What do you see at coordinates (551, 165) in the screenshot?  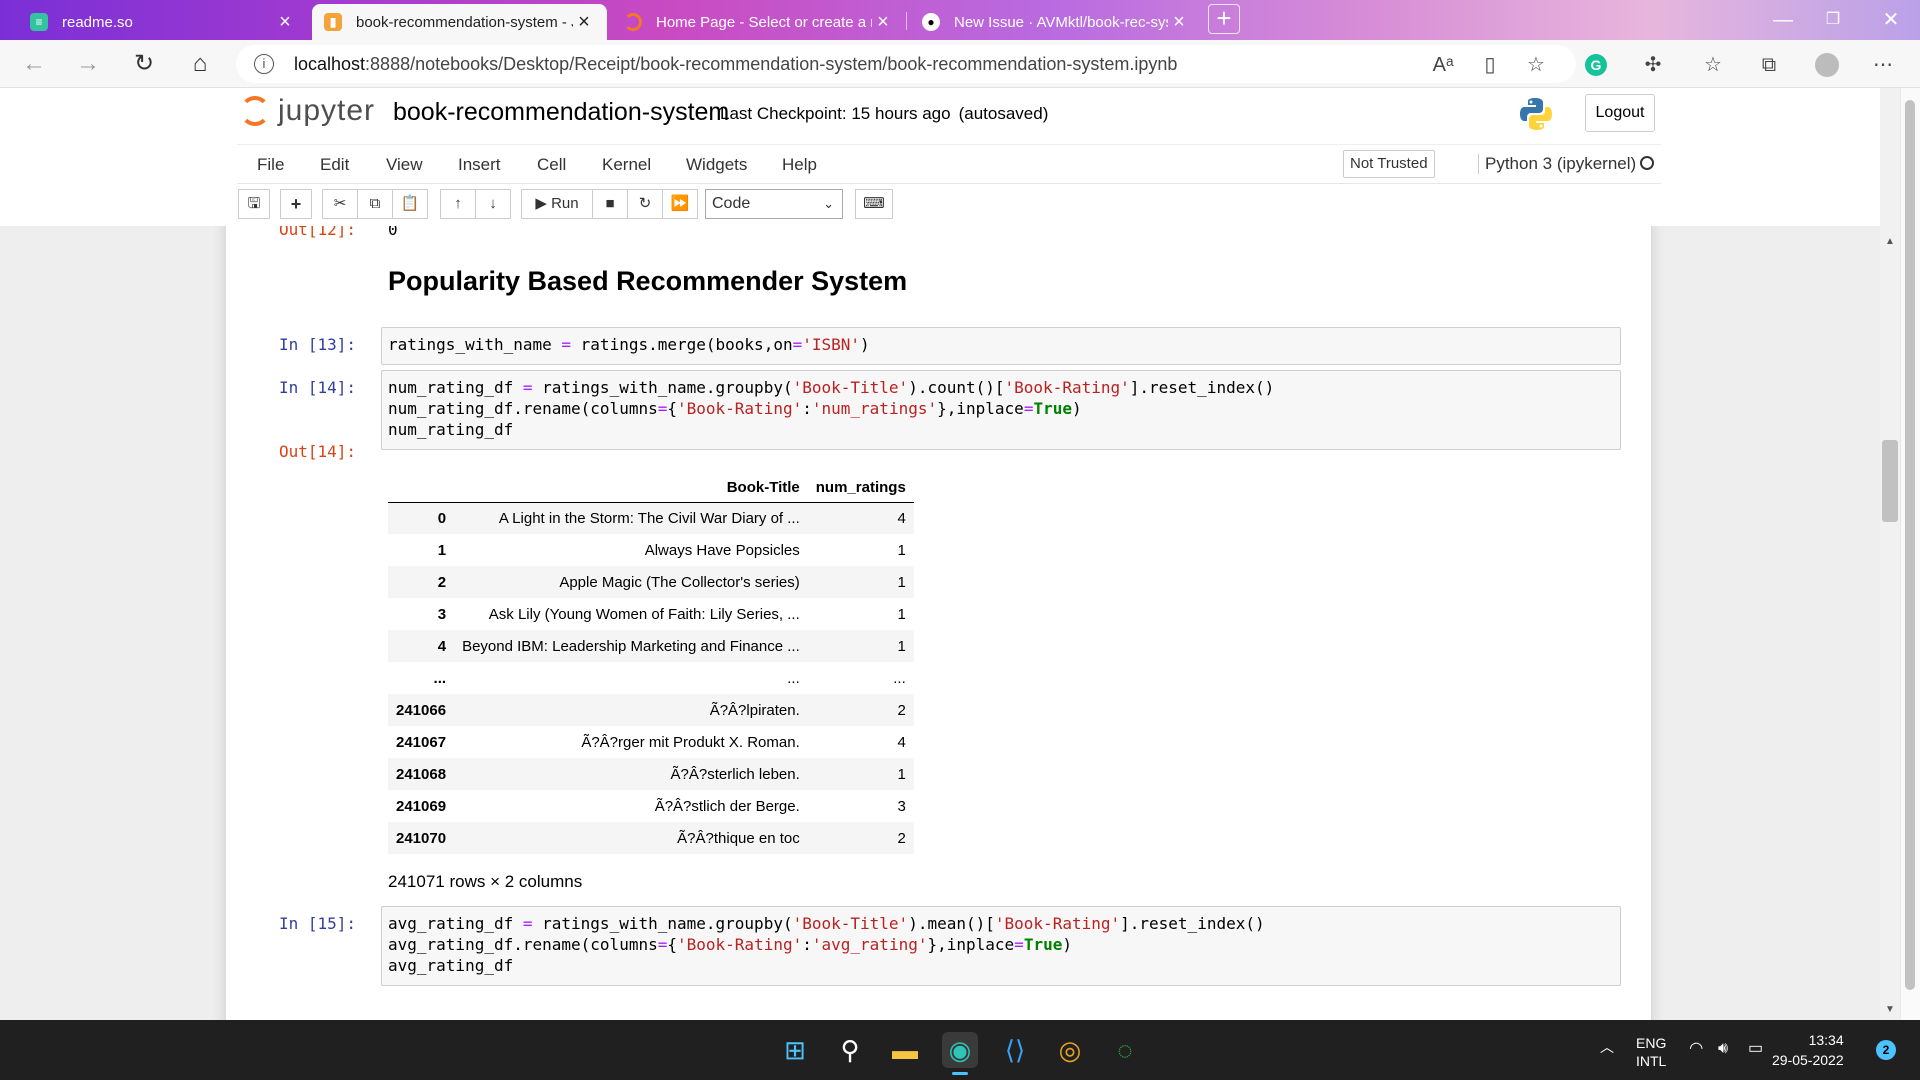 I see `menu-cell: Cell` at bounding box center [551, 165].